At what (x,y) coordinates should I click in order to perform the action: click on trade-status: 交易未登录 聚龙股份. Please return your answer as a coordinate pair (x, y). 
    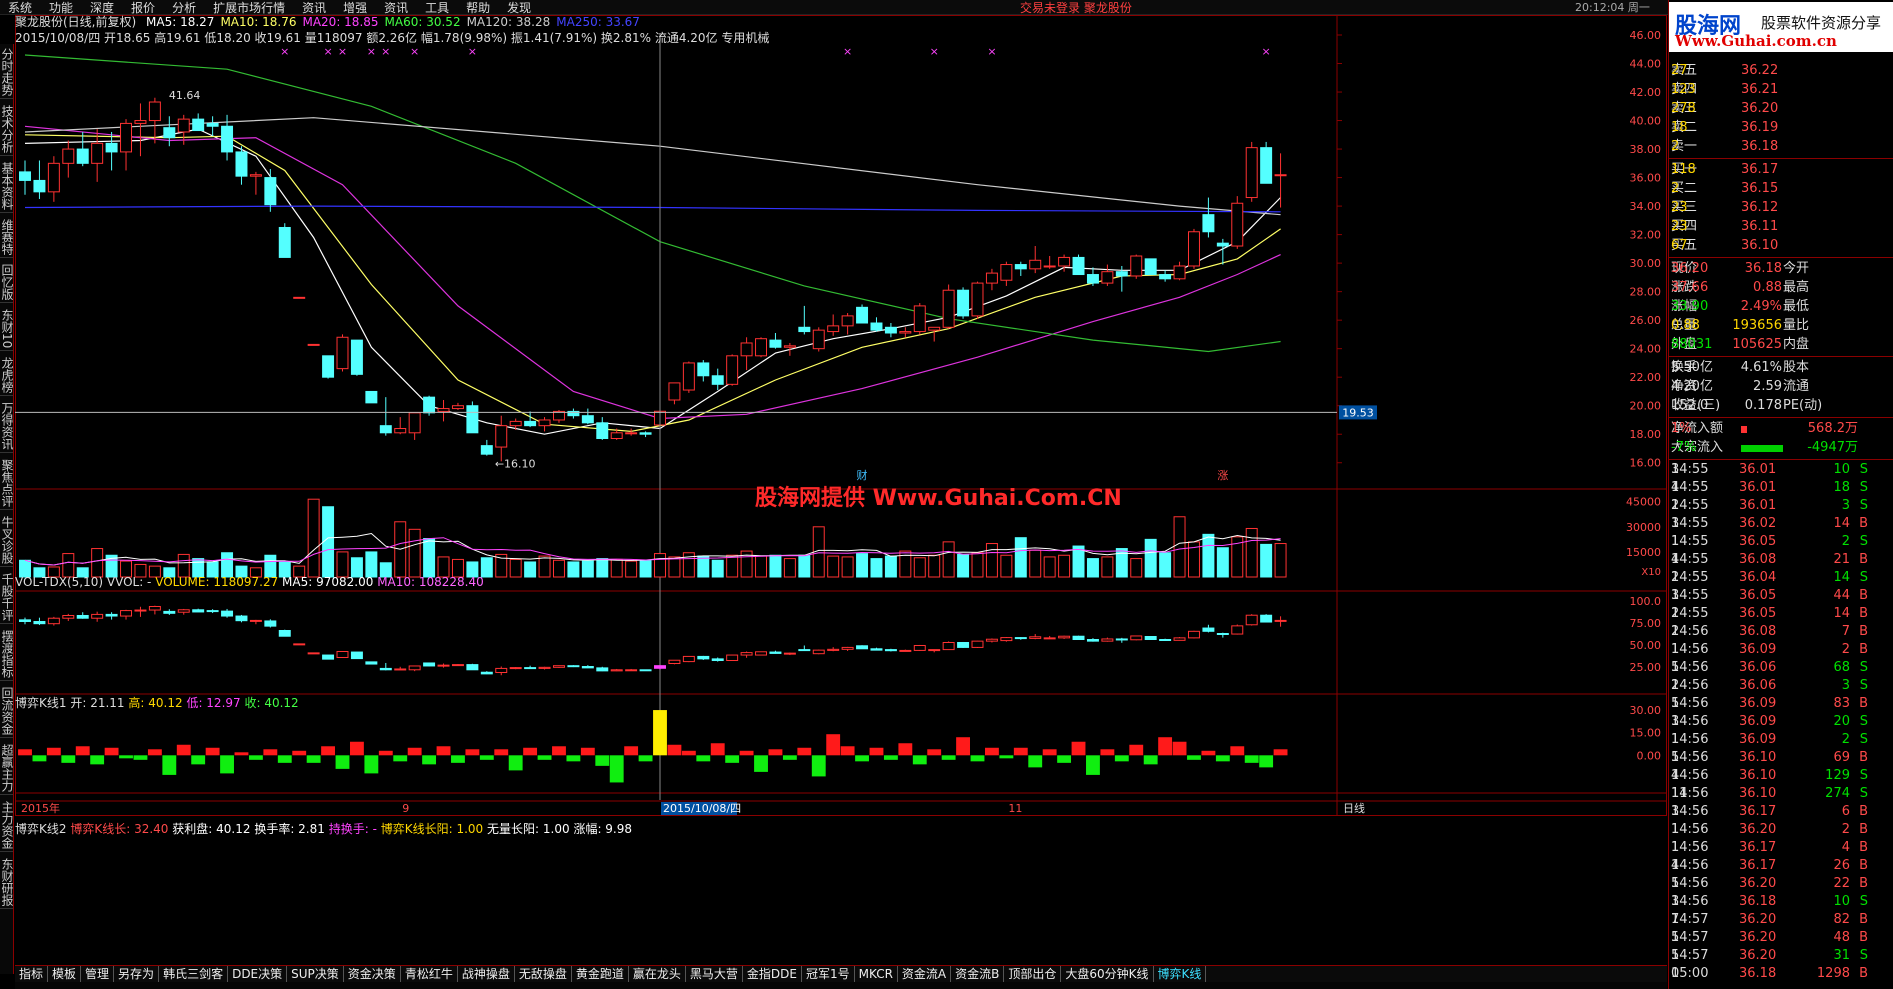
    Looking at the image, I should click on (1076, 8).